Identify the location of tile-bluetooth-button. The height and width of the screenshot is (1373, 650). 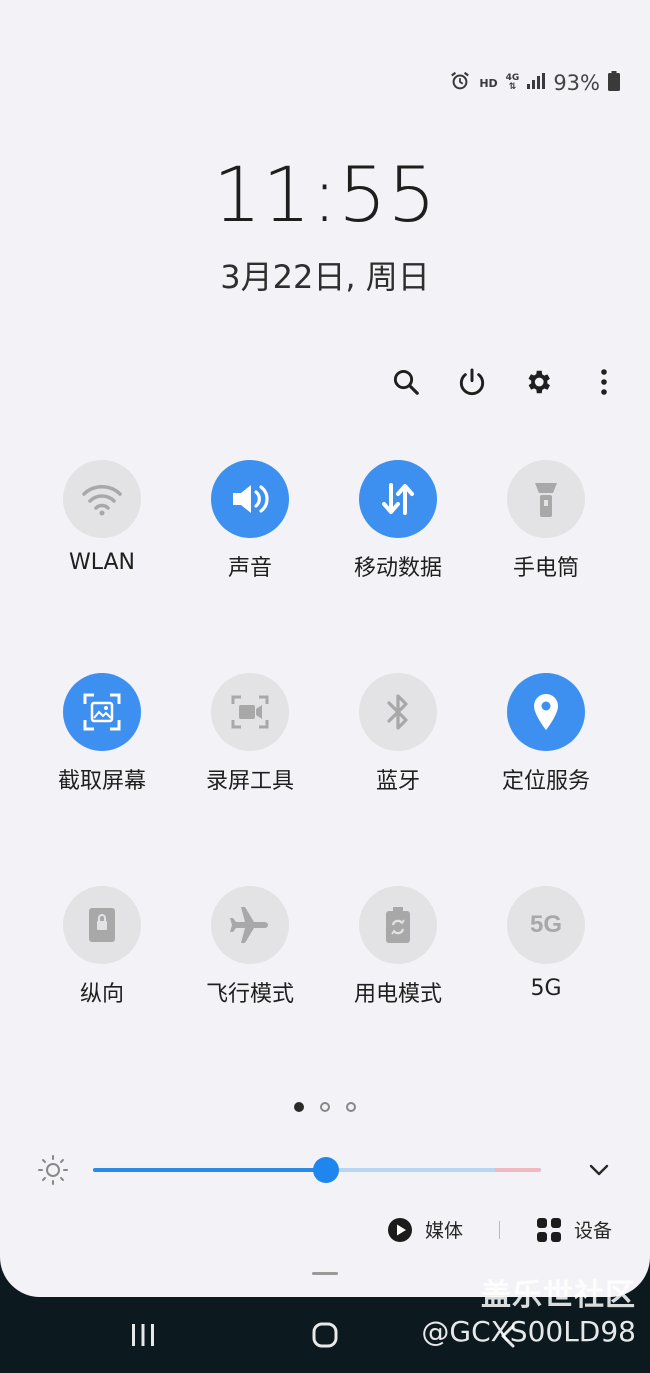
(398, 712).